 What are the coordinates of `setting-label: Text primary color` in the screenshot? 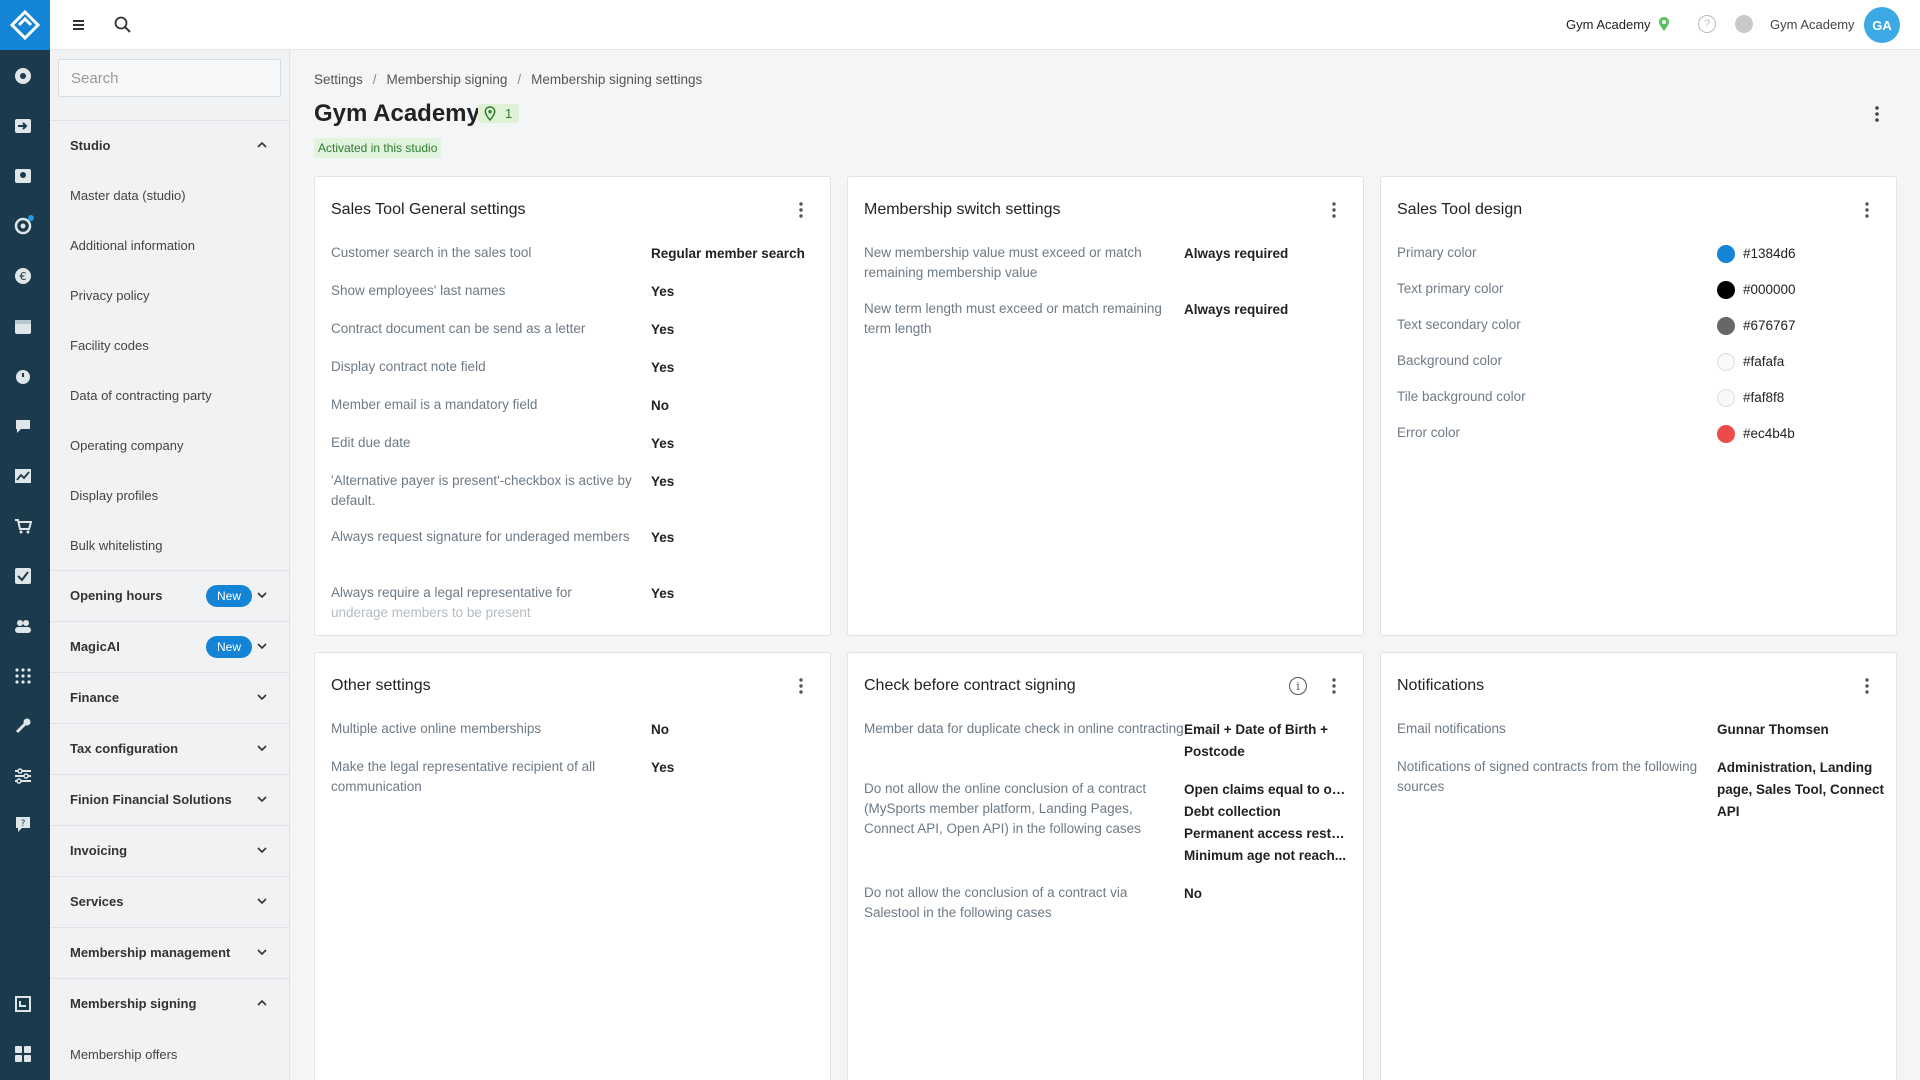 It's located at (1450, 288).